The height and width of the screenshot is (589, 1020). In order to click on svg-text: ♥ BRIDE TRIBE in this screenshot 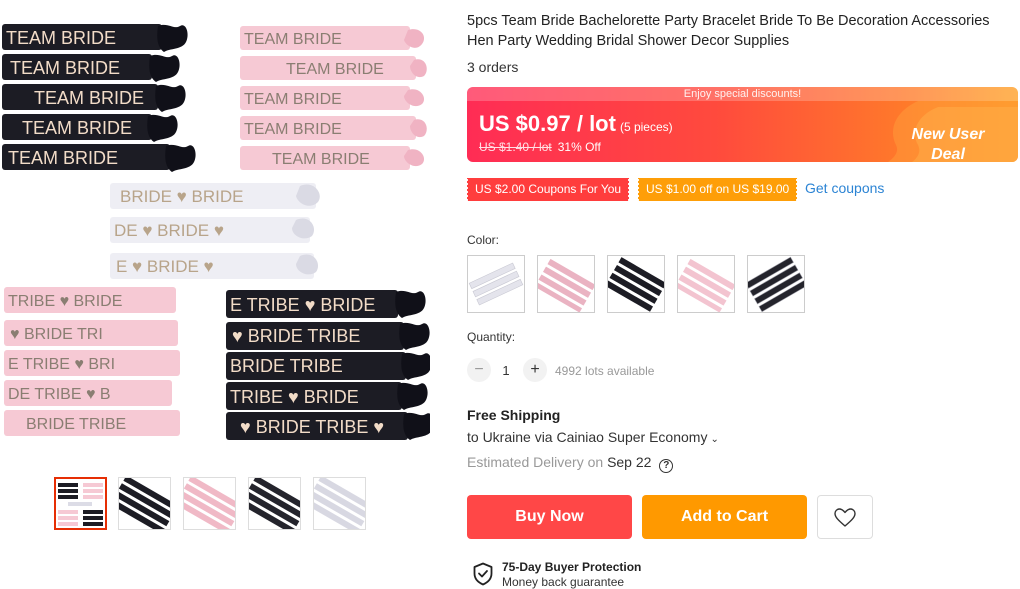, I will do `click(296, 336)`.